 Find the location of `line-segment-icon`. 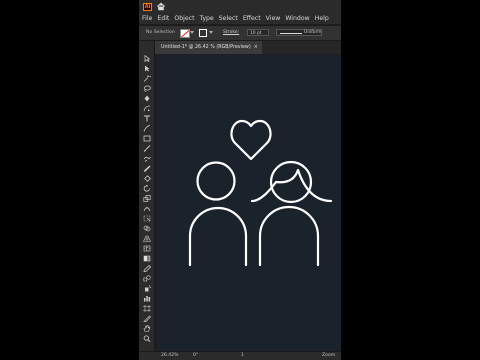

line-segment-icon is located at coordinates (147, 128).